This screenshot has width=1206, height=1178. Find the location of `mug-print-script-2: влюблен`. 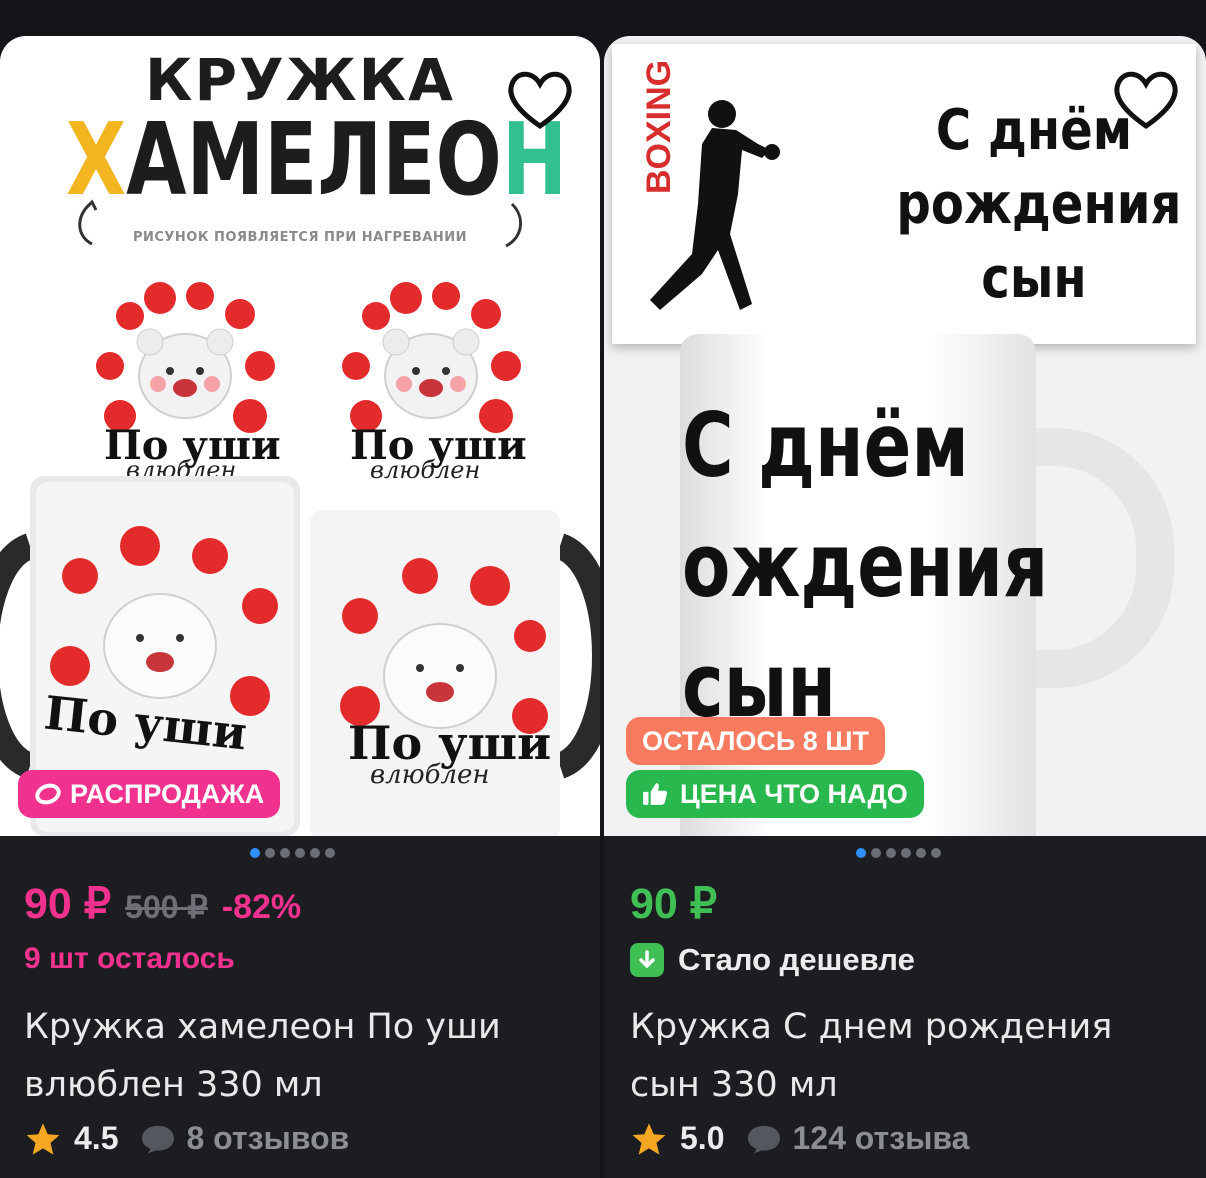

mug-print-script-2: влюблен is located at coordinates (430, 775).